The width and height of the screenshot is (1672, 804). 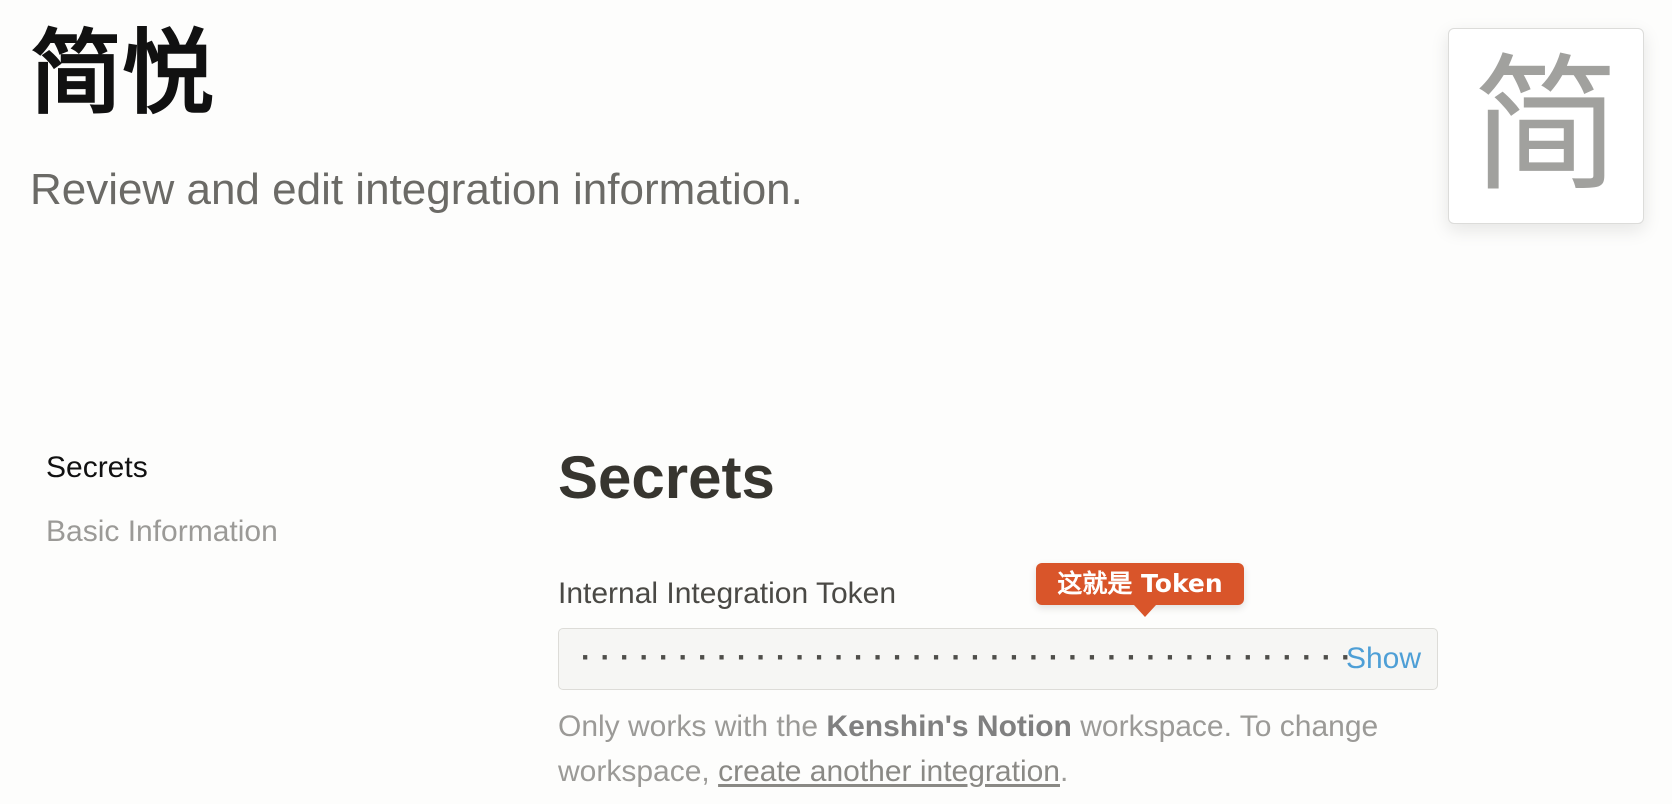 I want to click on section-title: Secrets, so click(x=666, y=477).